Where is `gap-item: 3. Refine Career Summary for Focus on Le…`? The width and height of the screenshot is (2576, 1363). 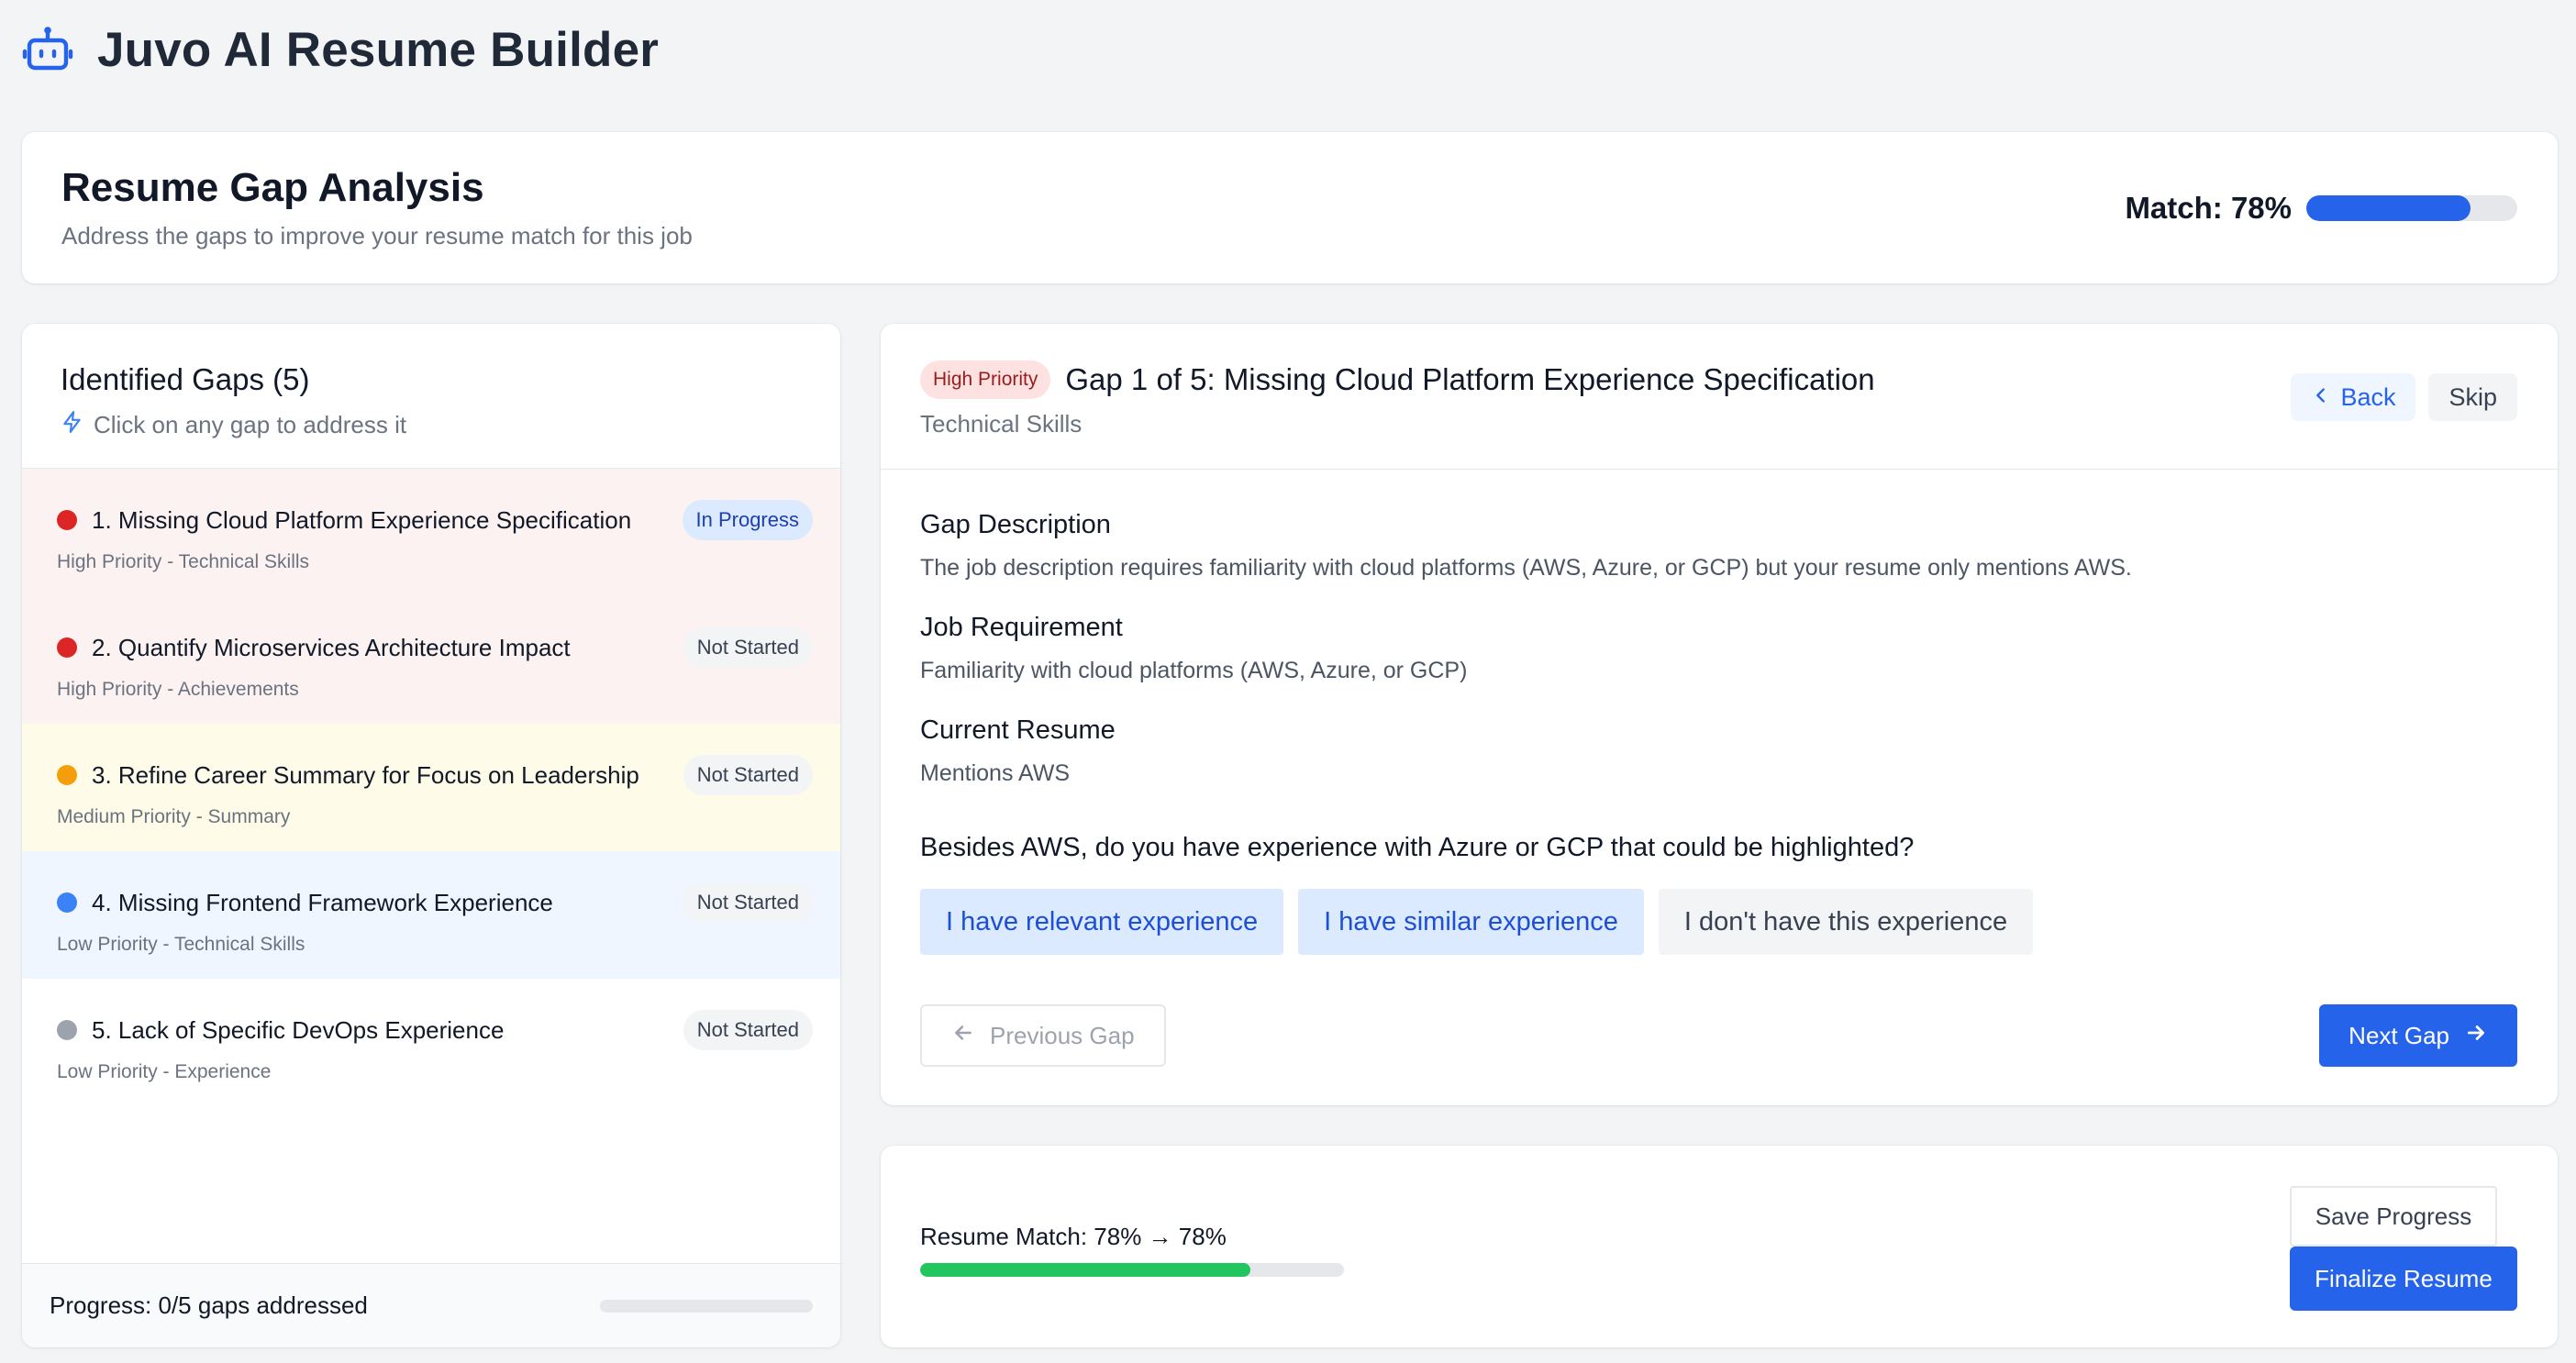
gap-item: 3. Refine Career Summary for Focus on Le… is located at coordinates (431, 787).